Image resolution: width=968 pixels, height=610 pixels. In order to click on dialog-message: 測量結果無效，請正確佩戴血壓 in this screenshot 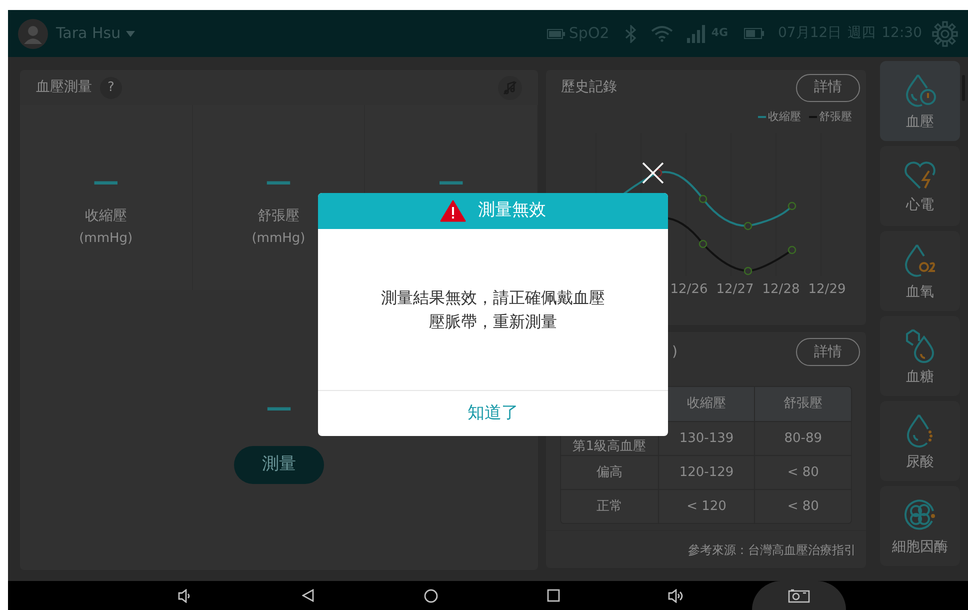, I will do `click(493, 297)`.